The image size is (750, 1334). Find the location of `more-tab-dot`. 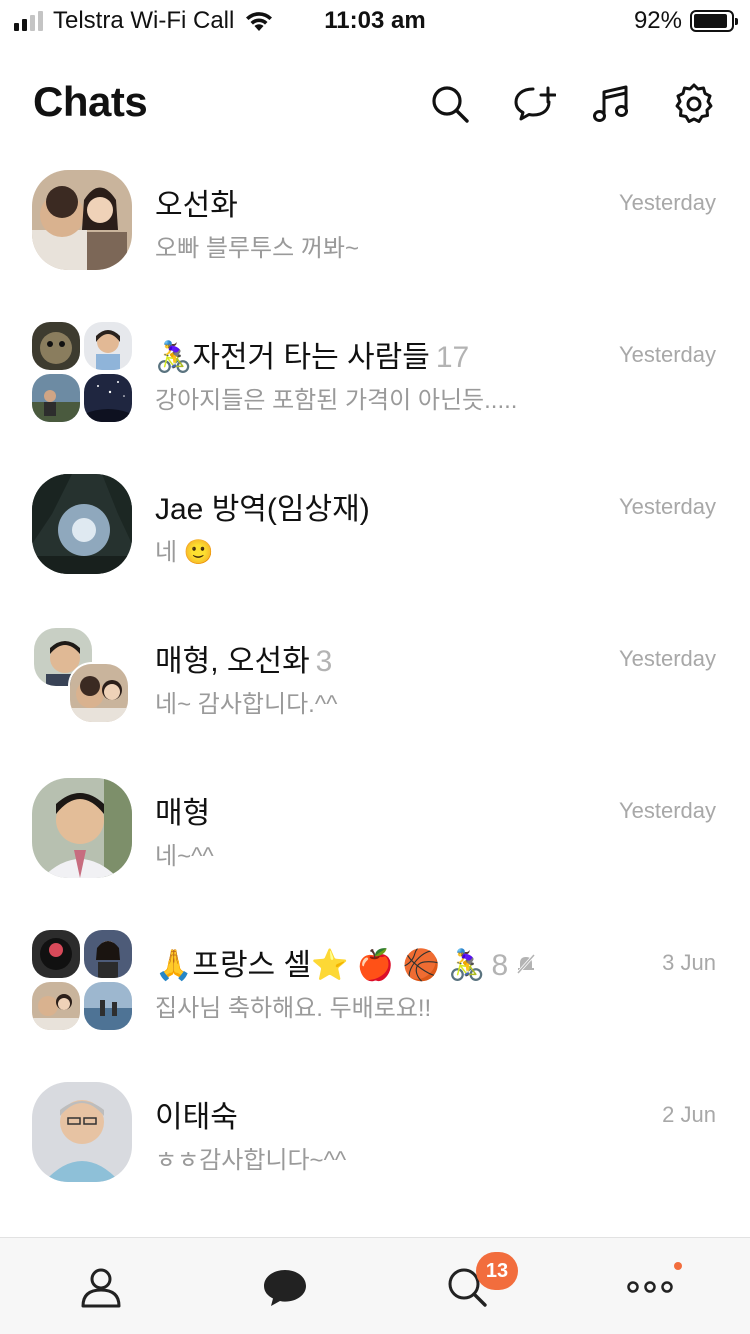

more-tab-dot is located at coordinates (678, 1266).